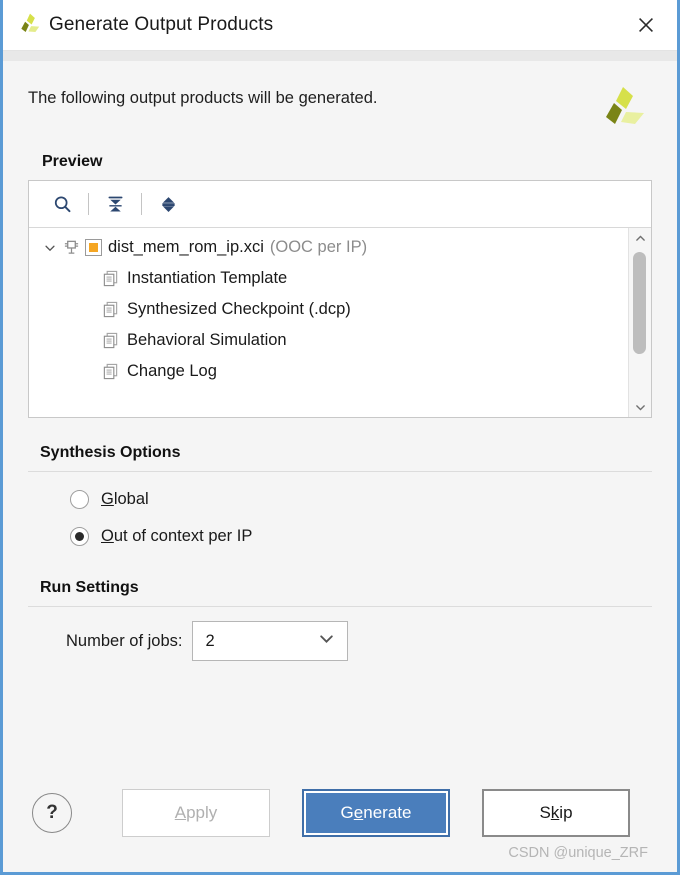 The image size is (680, 875). I want to click on tree-node-suffix: (OOC per IP), so click(318, 247).